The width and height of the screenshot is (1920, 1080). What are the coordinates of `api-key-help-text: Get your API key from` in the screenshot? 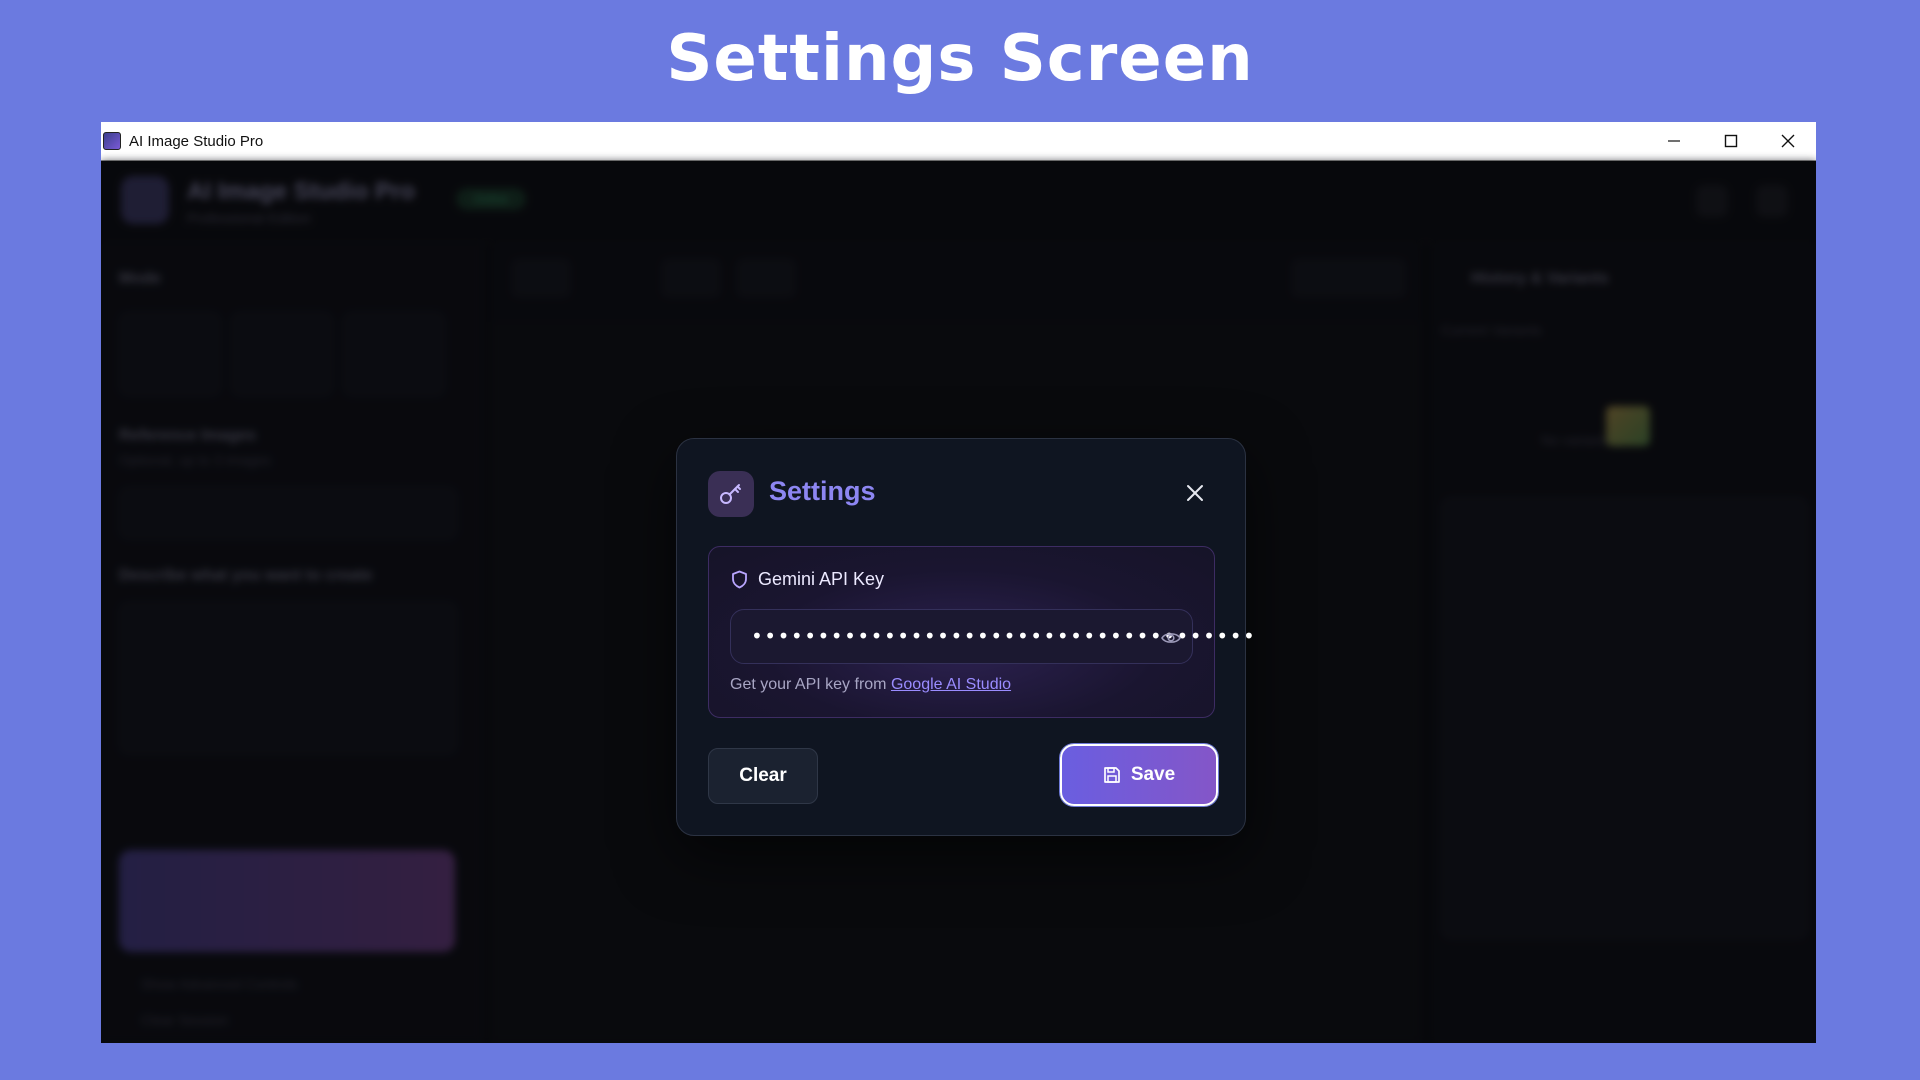 It's located at (808, 684).